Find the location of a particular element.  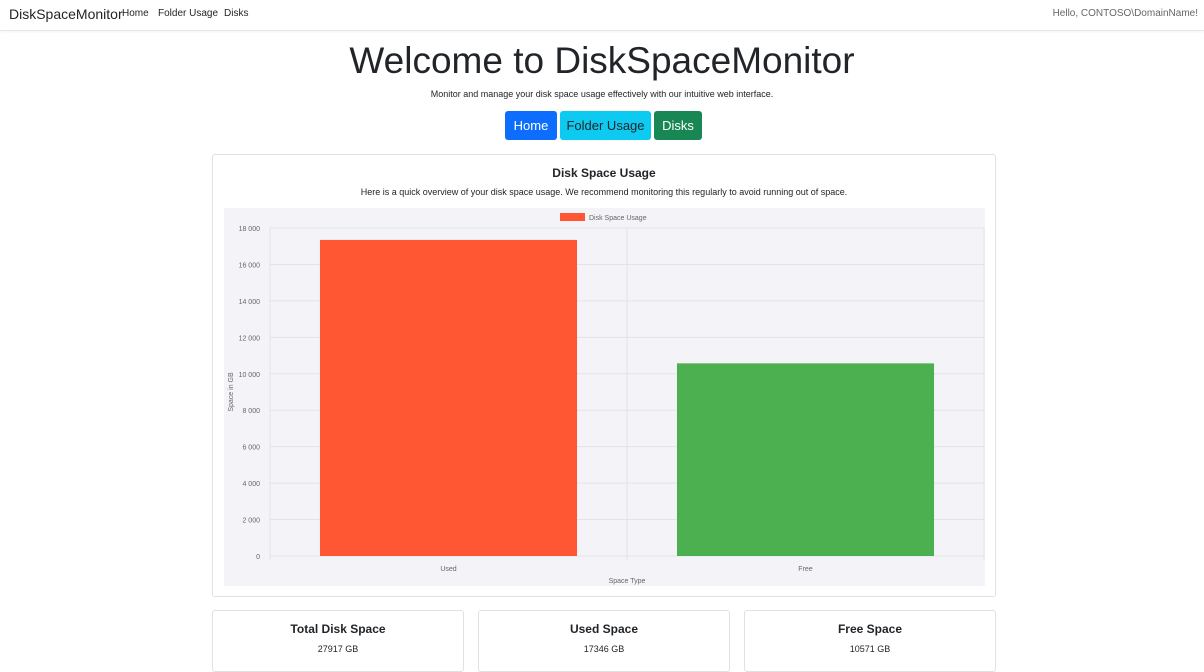

nav-link-home: Home is located at coordinates (135, 13).